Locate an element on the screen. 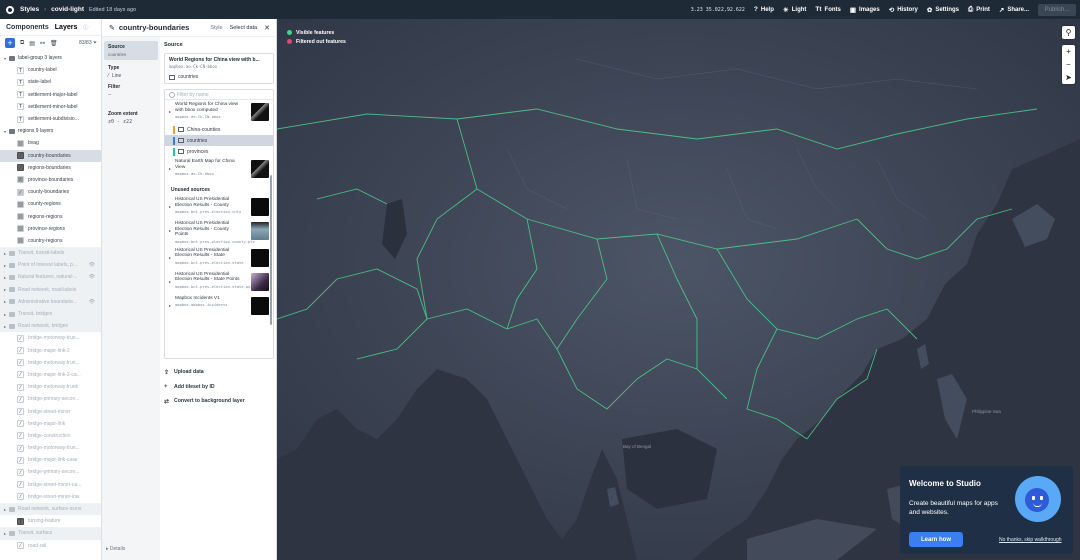 The image size is (1080, 560). duplicate-icon: ⧉ is located at coordinates (22, 43).